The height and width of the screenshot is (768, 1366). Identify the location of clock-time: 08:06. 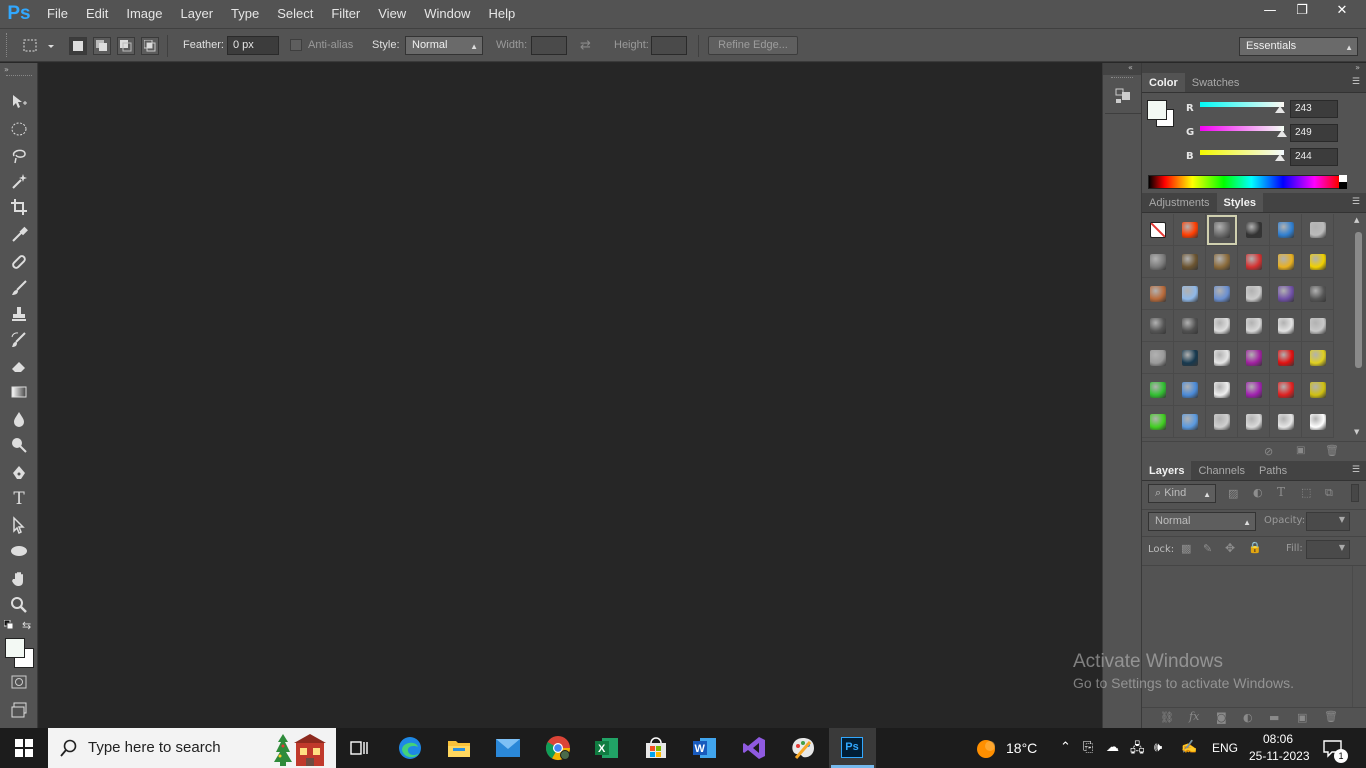
(1278, 739).